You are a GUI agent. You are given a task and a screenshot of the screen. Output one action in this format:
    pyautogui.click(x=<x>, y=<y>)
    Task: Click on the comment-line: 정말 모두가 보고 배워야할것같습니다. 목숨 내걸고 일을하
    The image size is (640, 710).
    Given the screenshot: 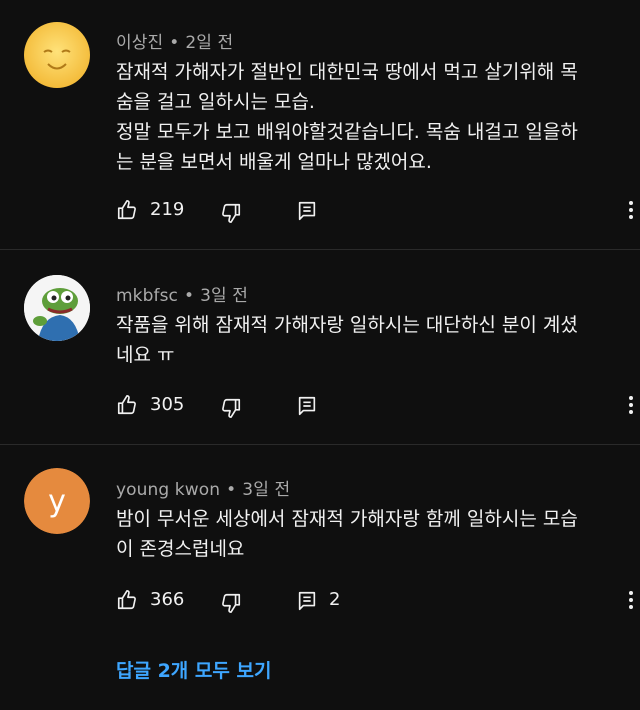 What is the action you would take?
    pyautogui.click(x=347, y=132)
    